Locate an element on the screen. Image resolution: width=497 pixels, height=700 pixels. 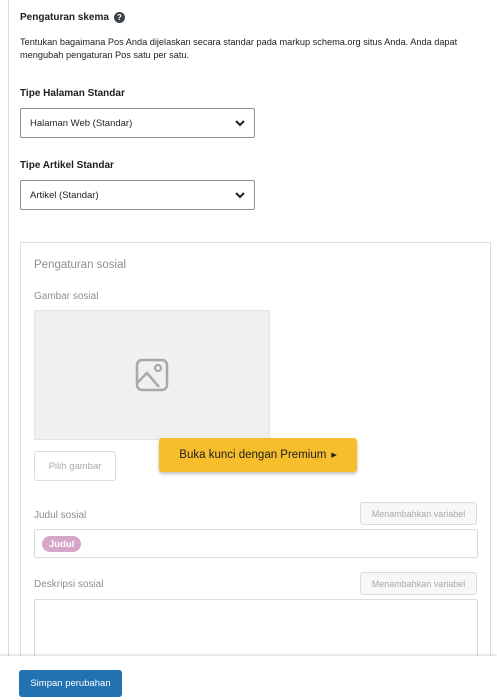
social-image-label: Gambar sosial is located at coordinates (66, 296).